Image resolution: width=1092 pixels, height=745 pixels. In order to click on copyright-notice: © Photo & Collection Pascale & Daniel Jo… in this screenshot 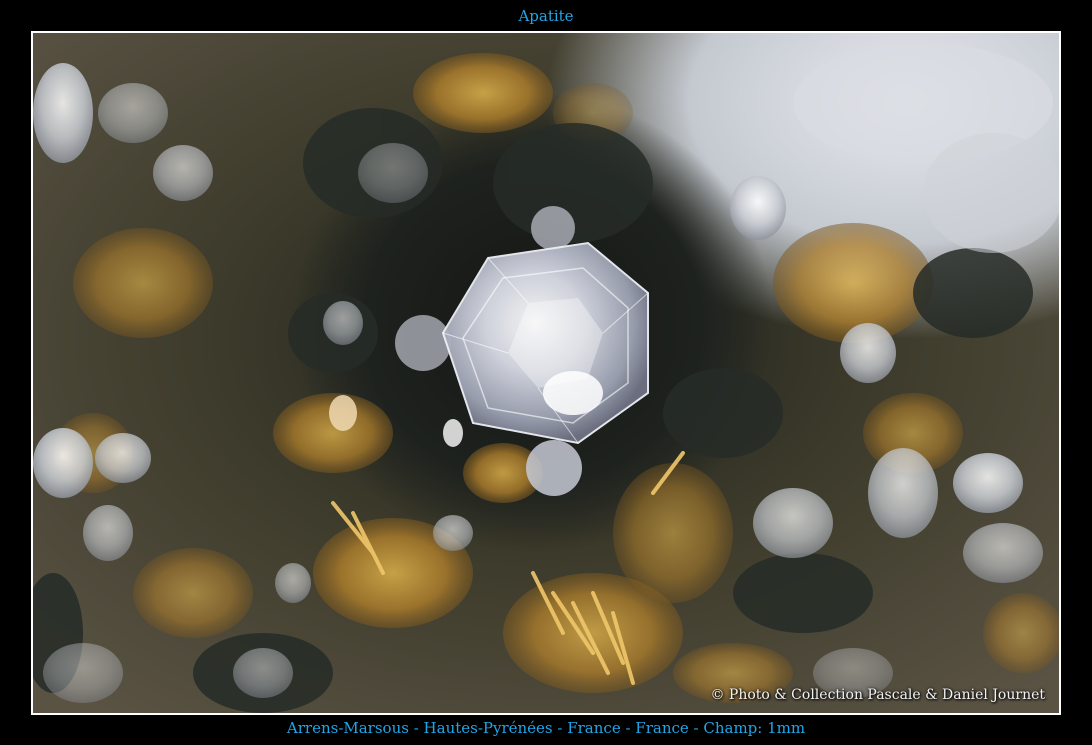, I will do `click(877, 695)`.